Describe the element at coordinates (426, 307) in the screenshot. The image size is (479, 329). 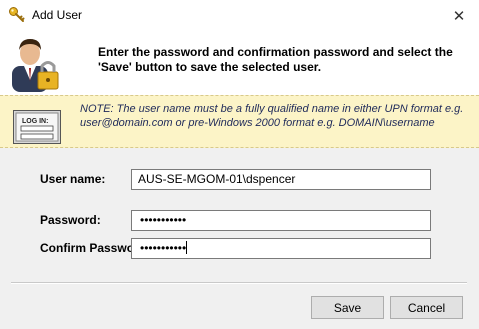
I see `cancel-button: Cancel` at that location.